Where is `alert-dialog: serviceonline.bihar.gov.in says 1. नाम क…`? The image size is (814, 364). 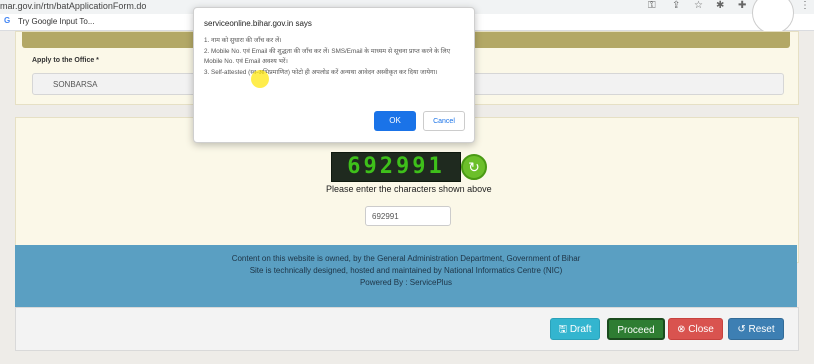 alert-dialog: serviceonline.bihar.gov.in says 1. नाम क… is located at coordinates (334, 75).